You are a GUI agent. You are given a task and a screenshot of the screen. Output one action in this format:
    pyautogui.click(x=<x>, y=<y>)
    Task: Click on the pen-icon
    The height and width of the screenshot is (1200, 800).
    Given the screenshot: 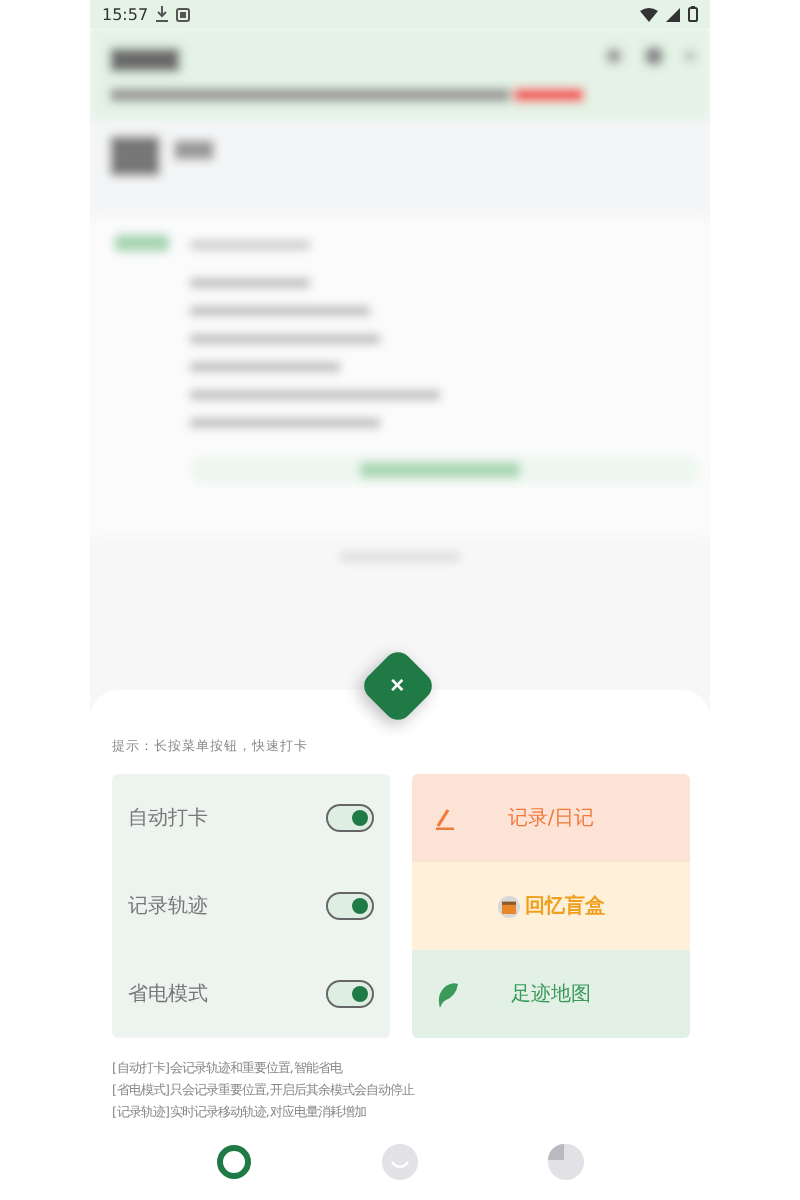 What is the action you would take?
    pyautogui.click(x=446, y=818)
    